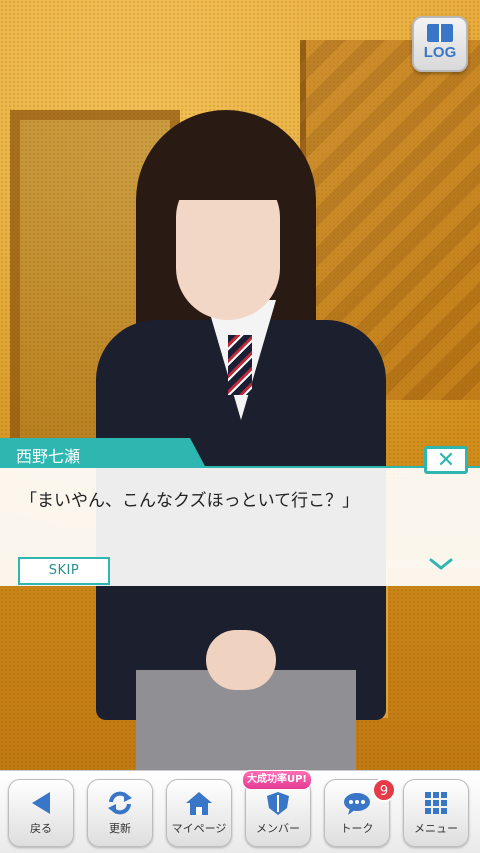 This screenshot has width=480, height=853. Describe the element at coordinates (199, 828) in the screenshot. I see `nav-mypage-label: マイページ` at that location.